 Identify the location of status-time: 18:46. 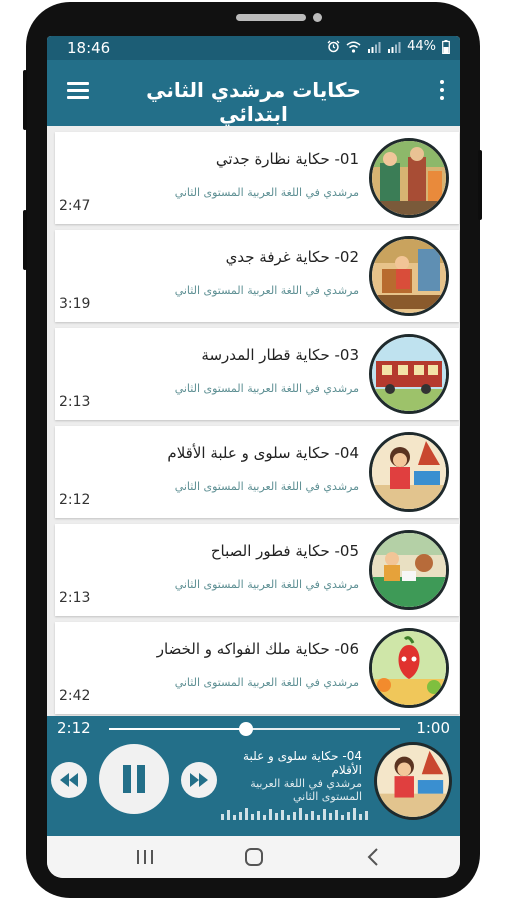
(89, 48).